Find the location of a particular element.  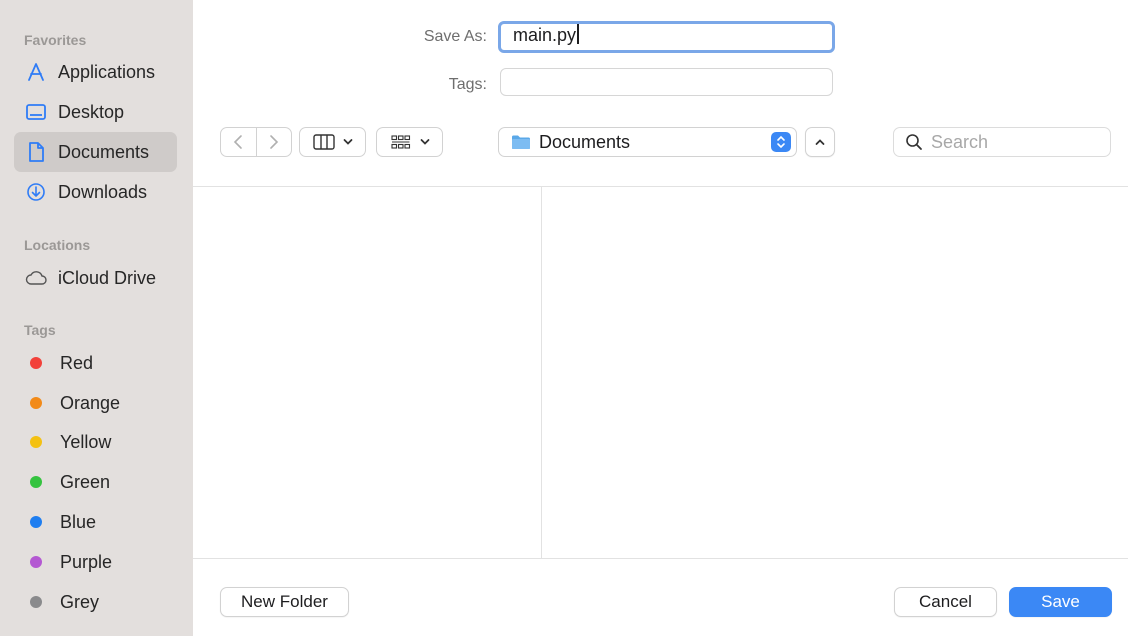

tag-label: Yellow is located at coordinates (86, 441).